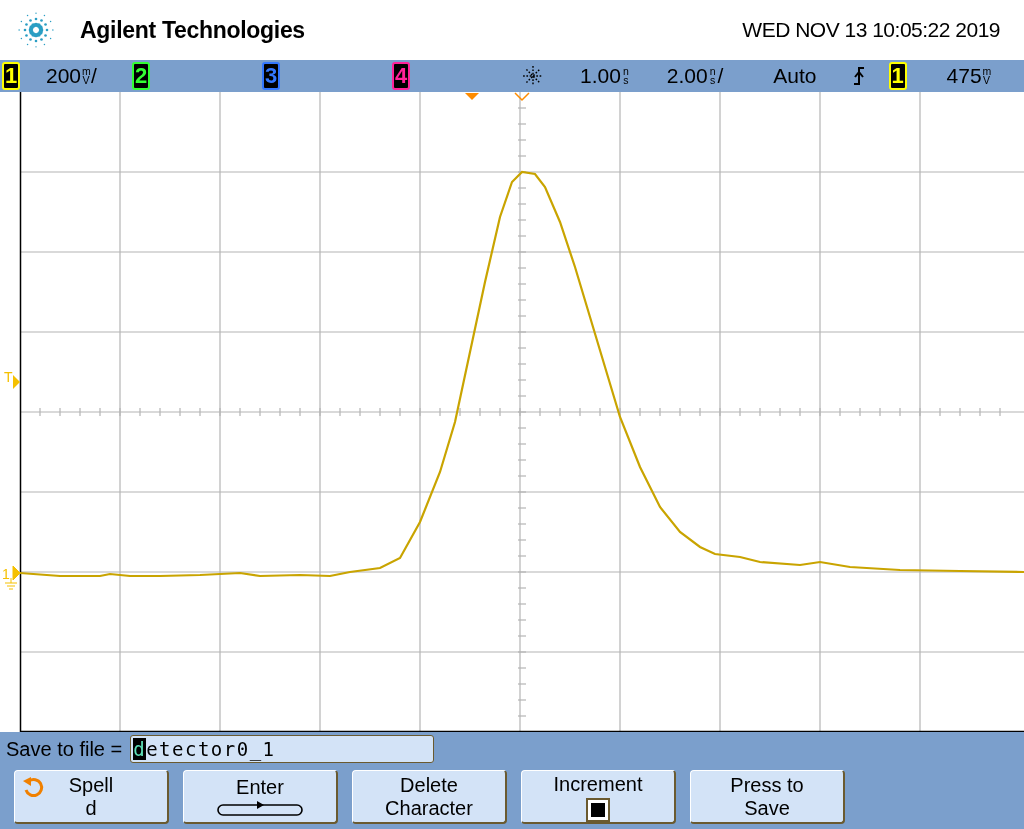 This screenshot has height=829, width=1024. I want to click on filename-field: d etector0_1, so click(282, 749).